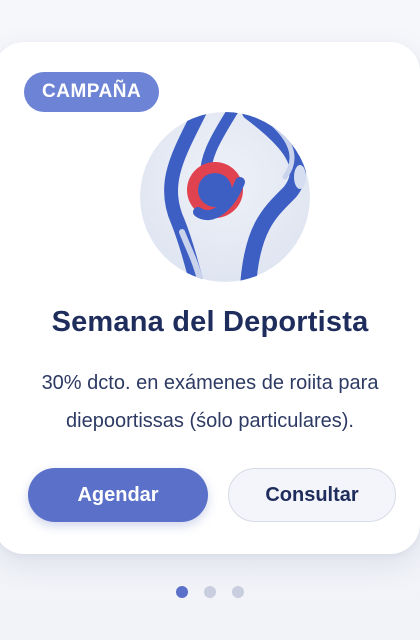 Image resolution: width=420 pixels, height=640 pixels. Describe the element at coordinates (210, 421) in the screenshot. I see `promo-description-line-2: diepoortissas (śolo particulares).` at that location.